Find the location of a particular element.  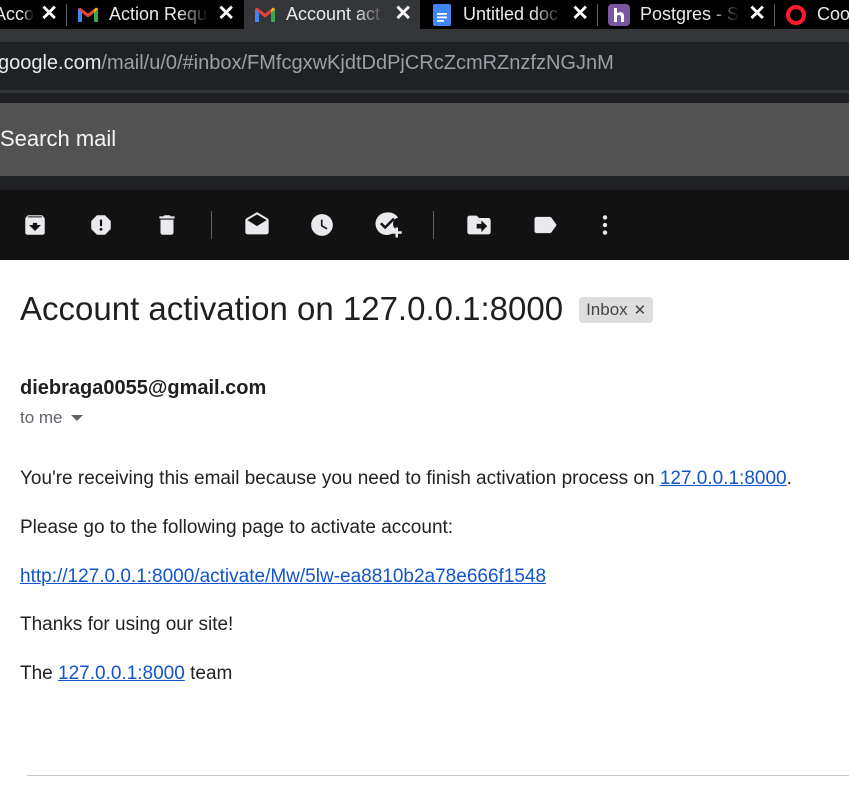

google-docs-icon is located at coordinates (442, 14).